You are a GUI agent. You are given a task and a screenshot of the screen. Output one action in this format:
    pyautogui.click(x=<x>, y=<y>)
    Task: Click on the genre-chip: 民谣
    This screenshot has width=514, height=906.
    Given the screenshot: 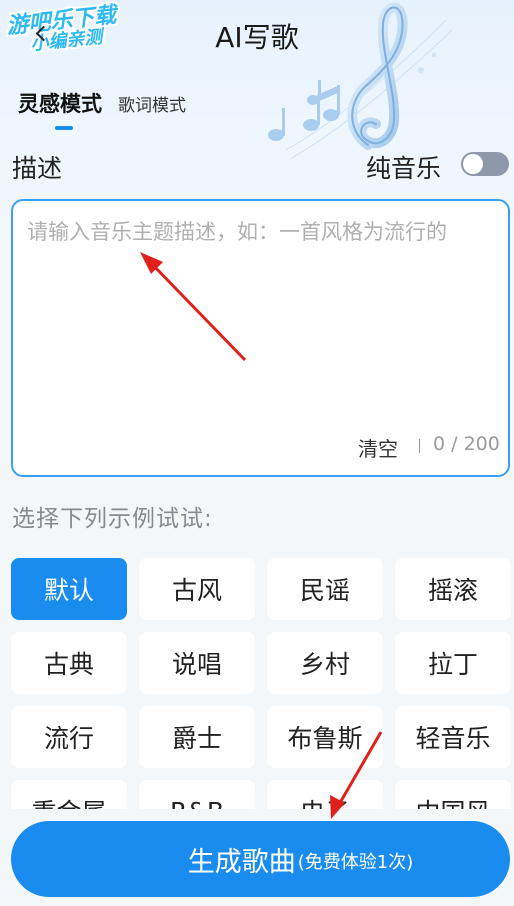 What is the action you would take?
    pyautogui.click(x=325, y=589)
    